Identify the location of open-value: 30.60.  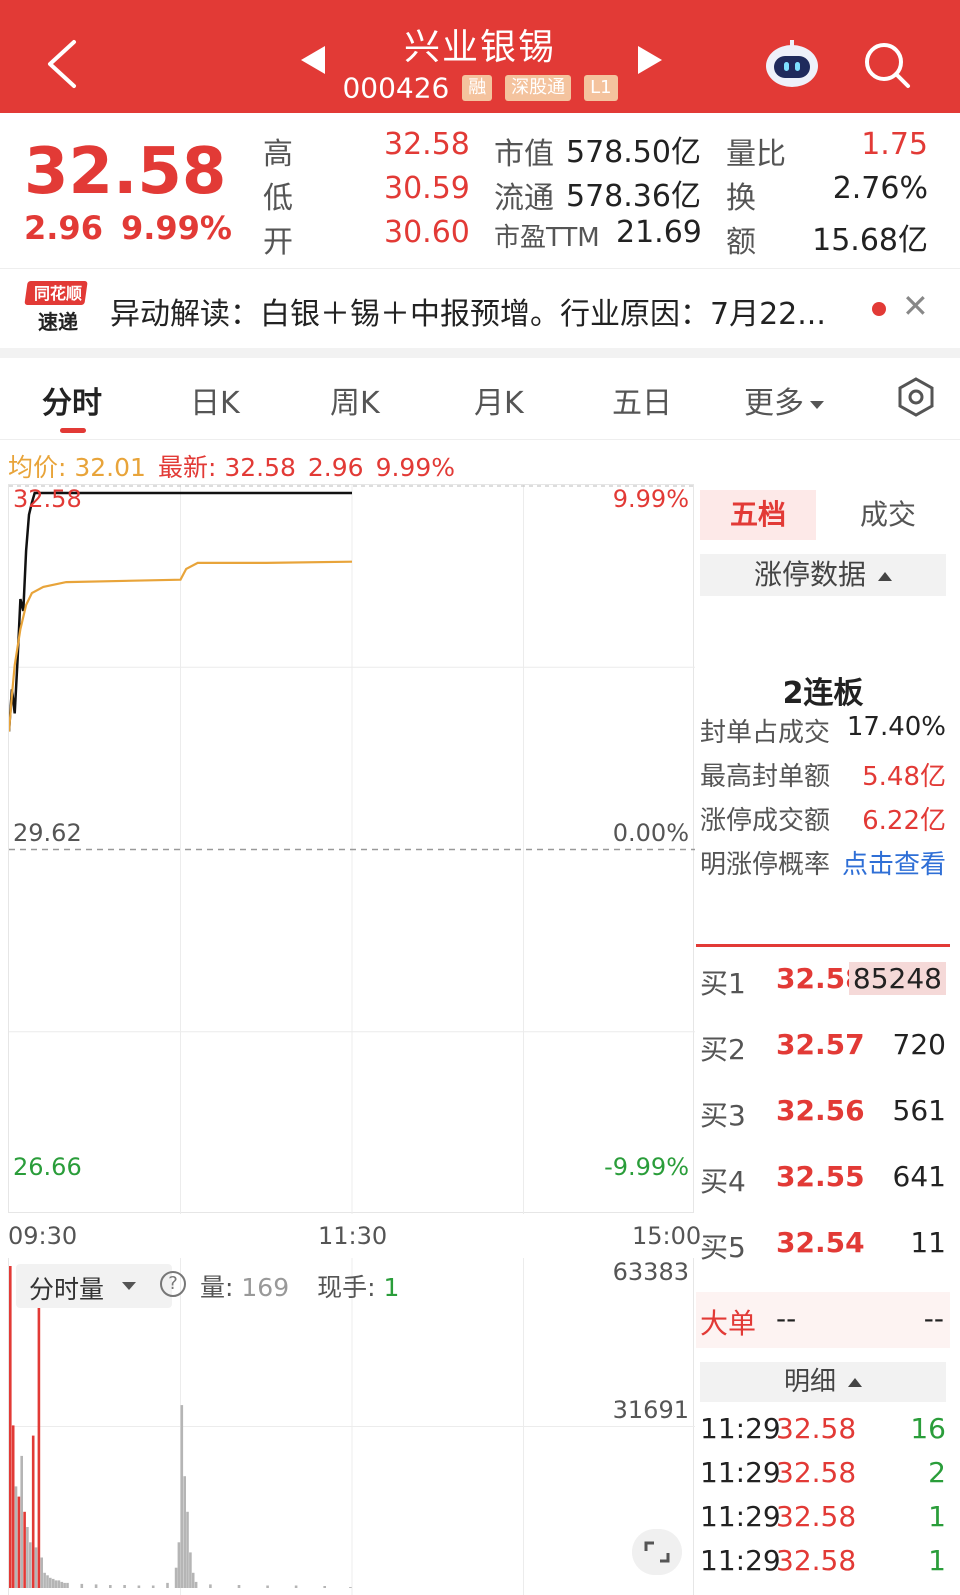
(427, 232).